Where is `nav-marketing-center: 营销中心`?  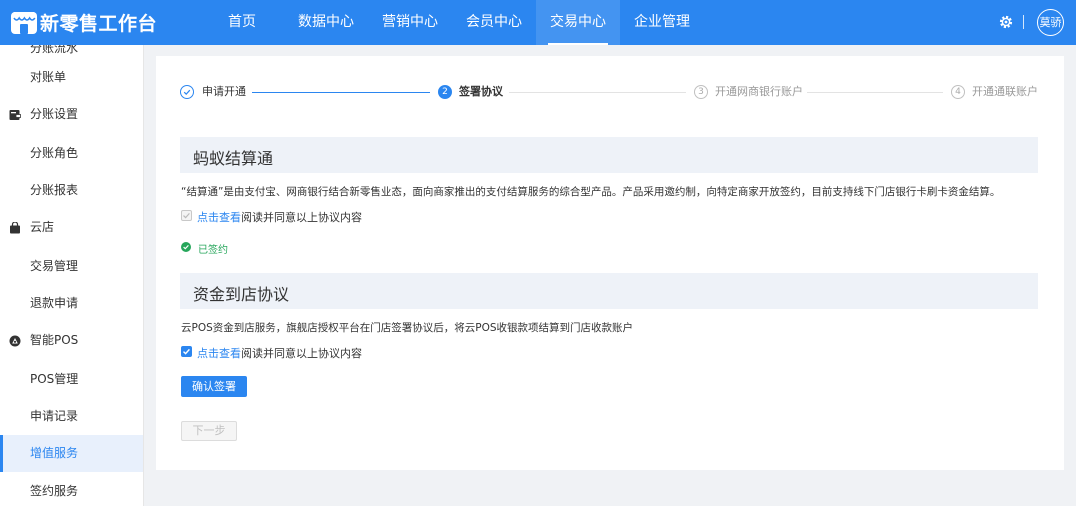 nav-marketing-center: 营销中心 is located at coordinates (410, 22).